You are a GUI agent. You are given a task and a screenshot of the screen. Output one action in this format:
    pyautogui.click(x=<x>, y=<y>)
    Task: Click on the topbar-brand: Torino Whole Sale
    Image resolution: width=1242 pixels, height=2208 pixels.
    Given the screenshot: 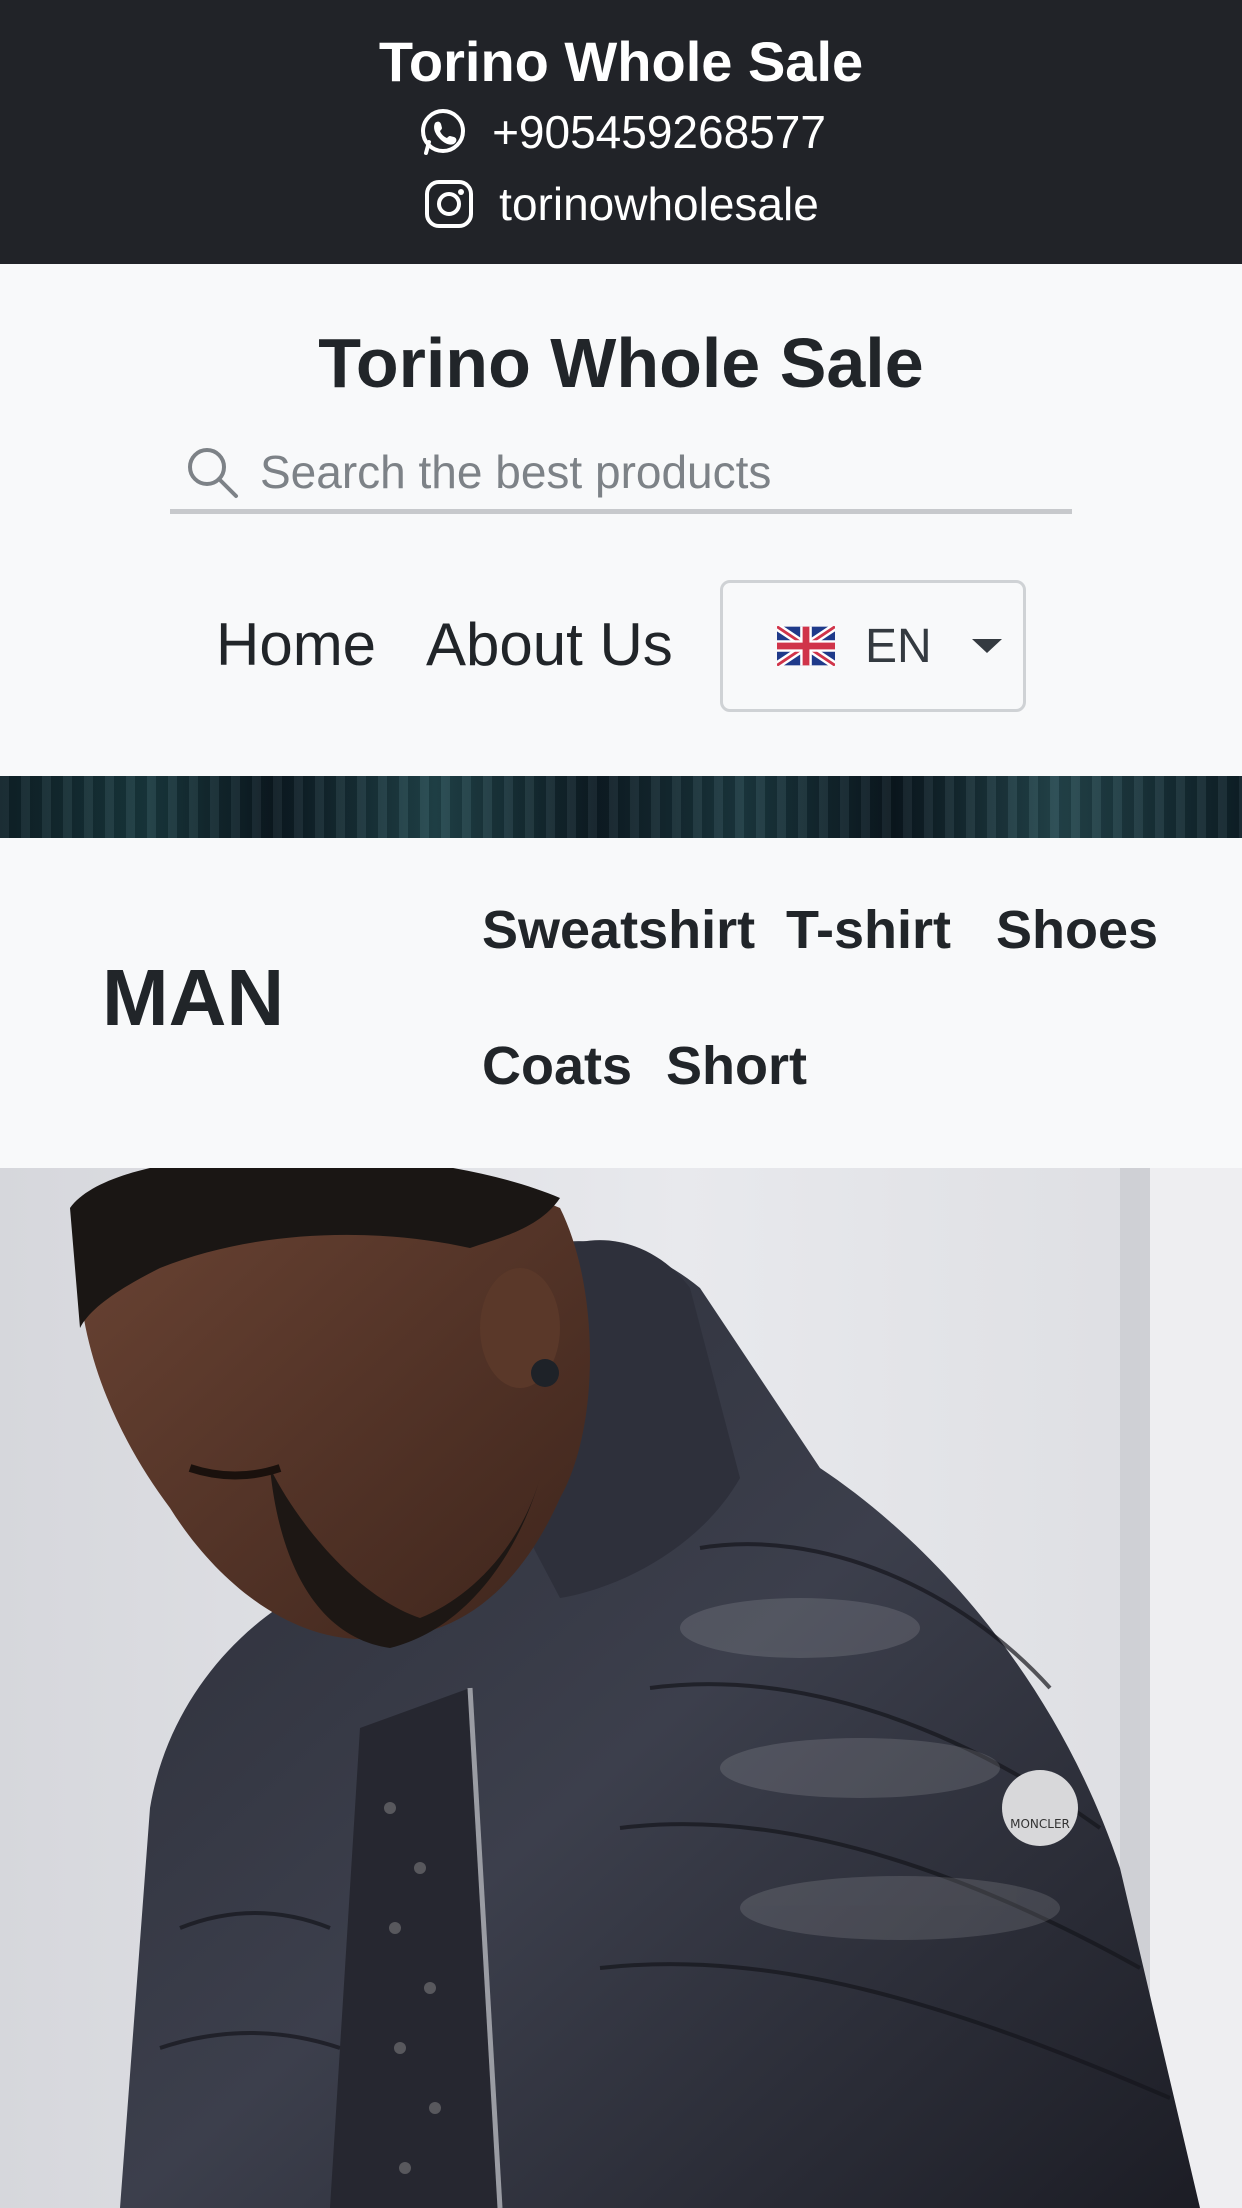 What is the action you would take?
    pyautogui.click(x=621, y=61)
    